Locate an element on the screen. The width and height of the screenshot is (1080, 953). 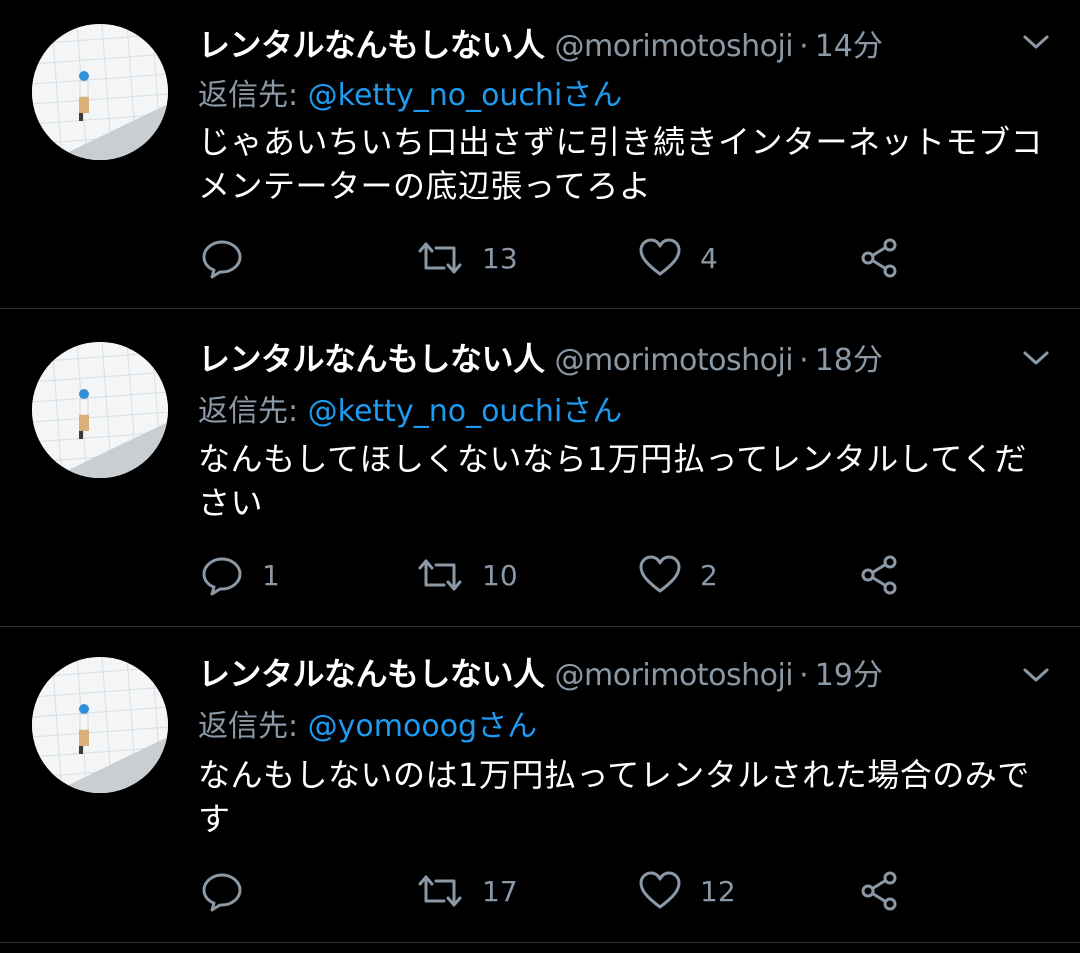
reply-button: 1 is located at coordinates (240, 575).